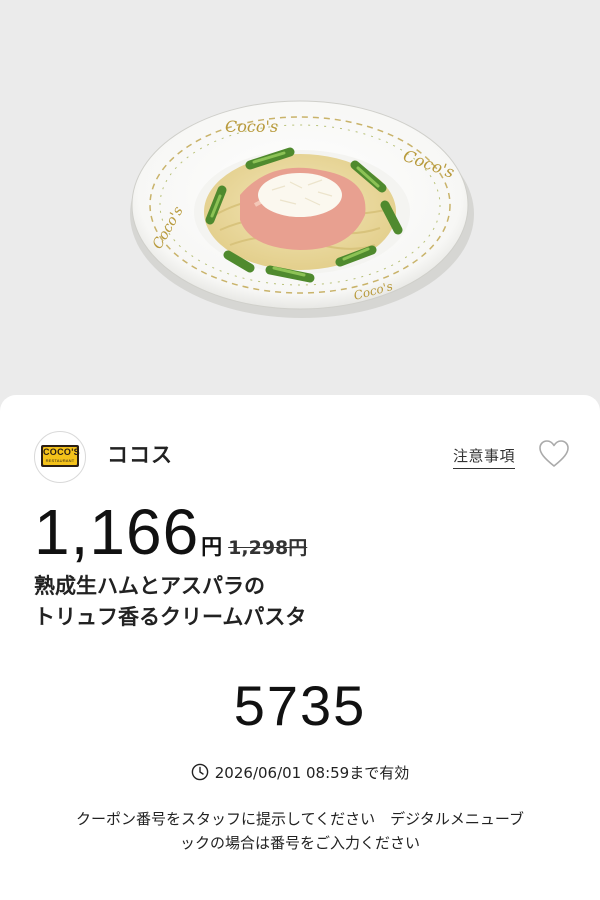  What do you see at coordinates (302, 209) in the screenshot?
I see `pasta-dish-illustration: Coco's Coco's Coco's Coco's` at bounding box center [302, 209].